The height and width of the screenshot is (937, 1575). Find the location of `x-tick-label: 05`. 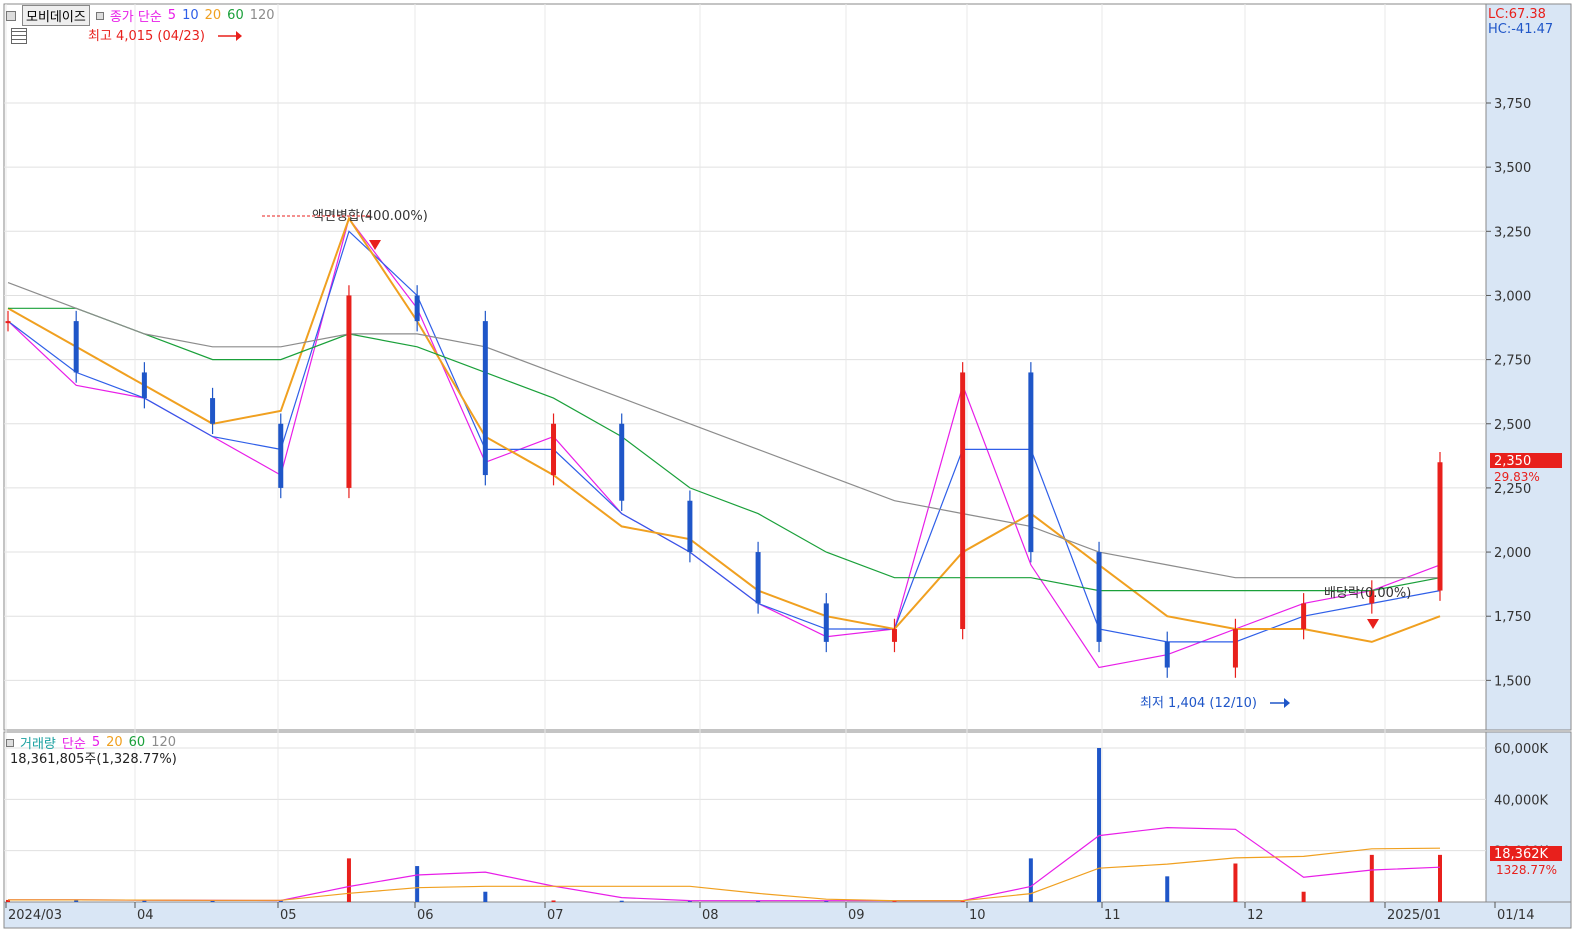

x-tick-label: 05 is located at coordinates (288, 915).